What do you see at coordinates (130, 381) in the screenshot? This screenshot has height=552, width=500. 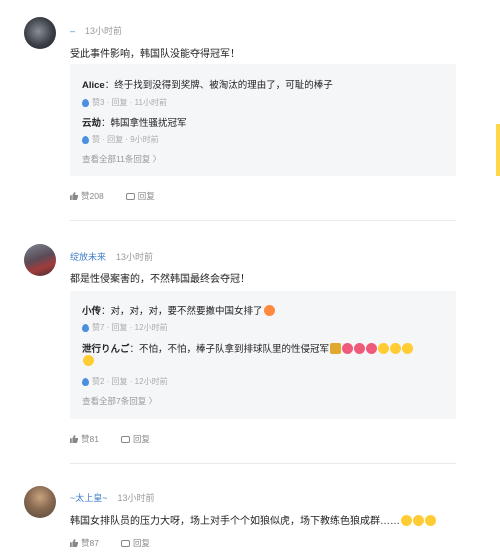 I see `reply-meta-text: 赞2 · 回复 · 12小时前` at bounding box center [130, 381].